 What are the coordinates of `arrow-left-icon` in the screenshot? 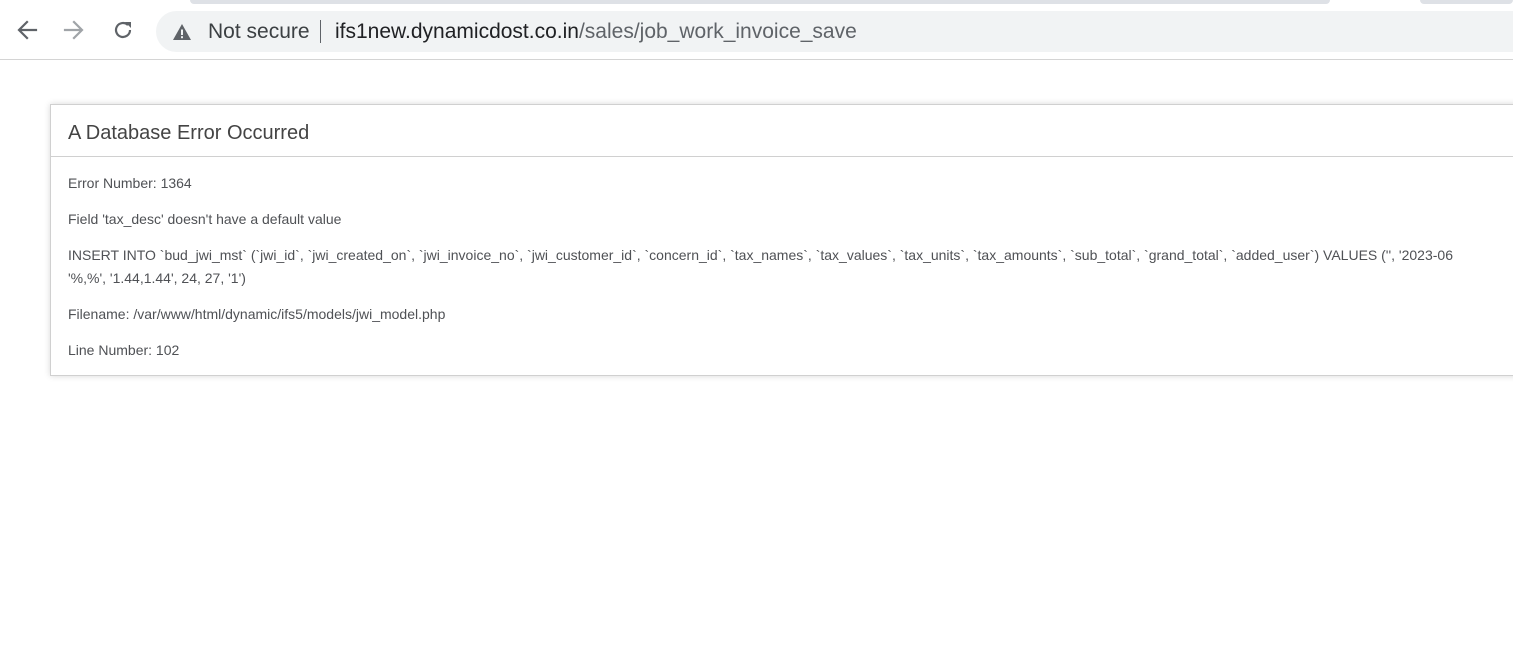 It's located at (27, 30).